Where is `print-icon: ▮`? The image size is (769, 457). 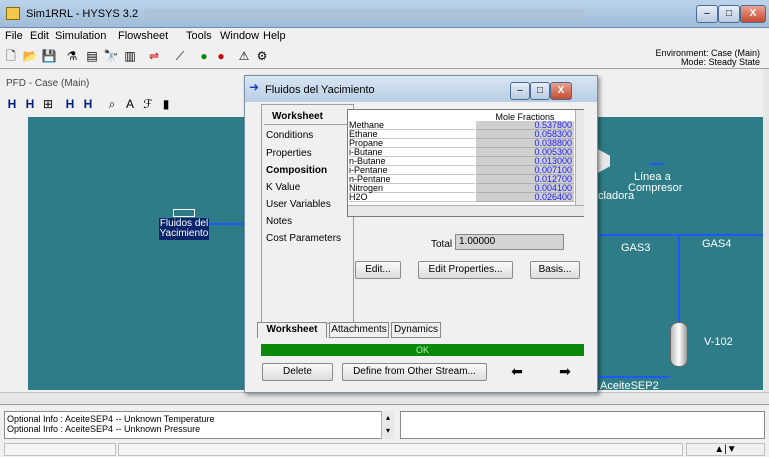 print-icon: ▮ is located at coordinates (166, 104).